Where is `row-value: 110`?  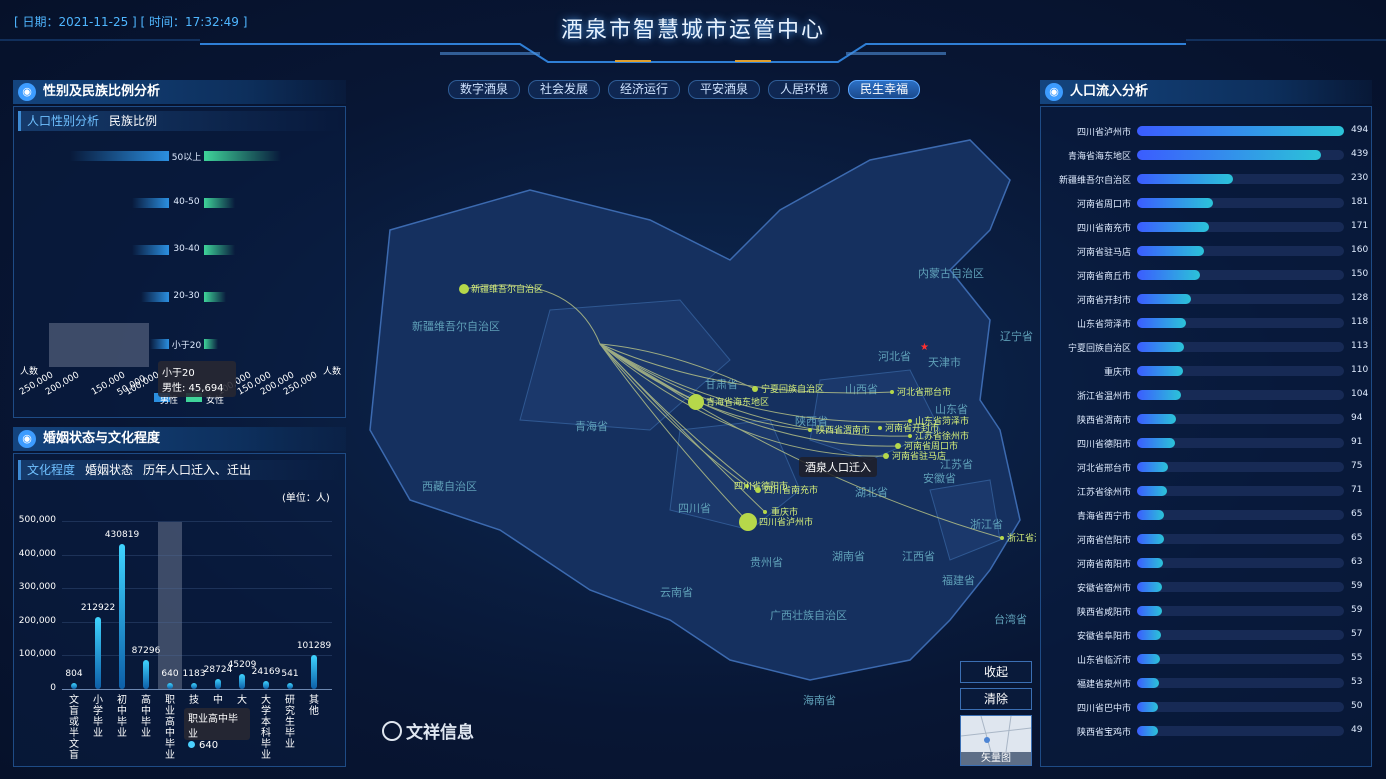
row-value: 110 is located at coordinates (1360, 370).